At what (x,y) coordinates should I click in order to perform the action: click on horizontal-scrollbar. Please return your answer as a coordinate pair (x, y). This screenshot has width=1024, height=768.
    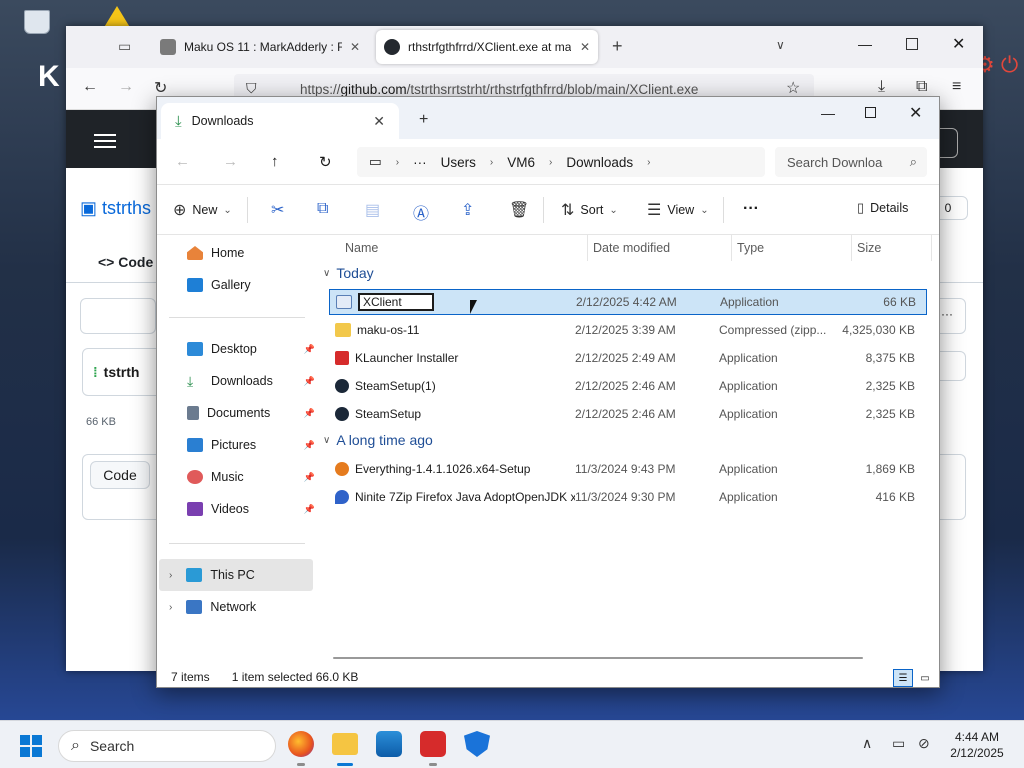
    Looking at the image, I should click on (598, 658).